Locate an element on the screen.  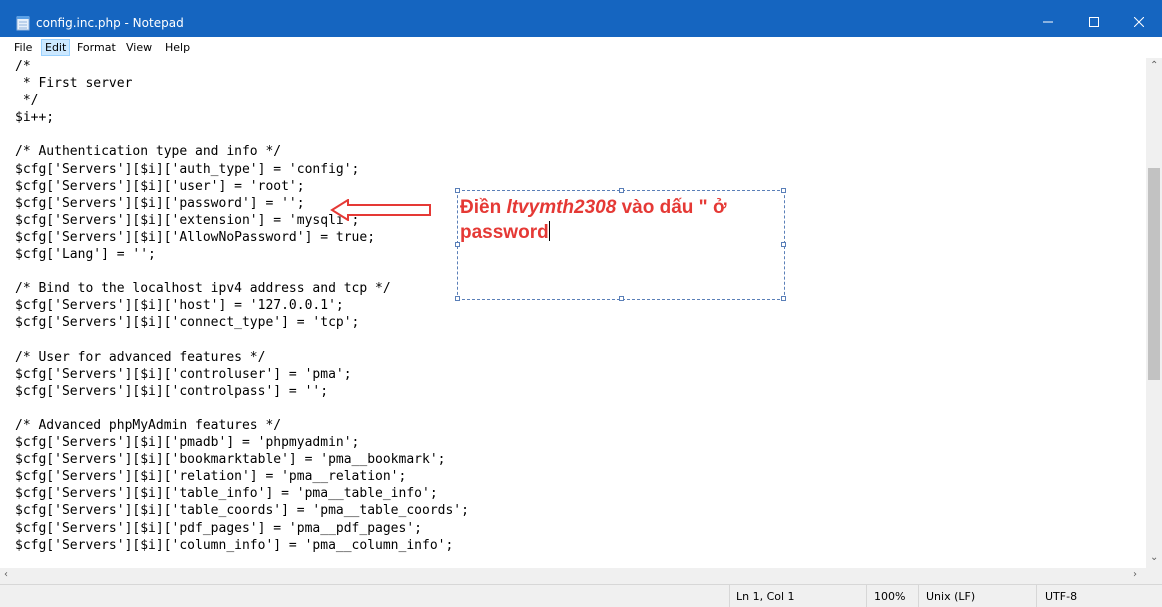
menu-help: Help is located at coordinates (177, 47).